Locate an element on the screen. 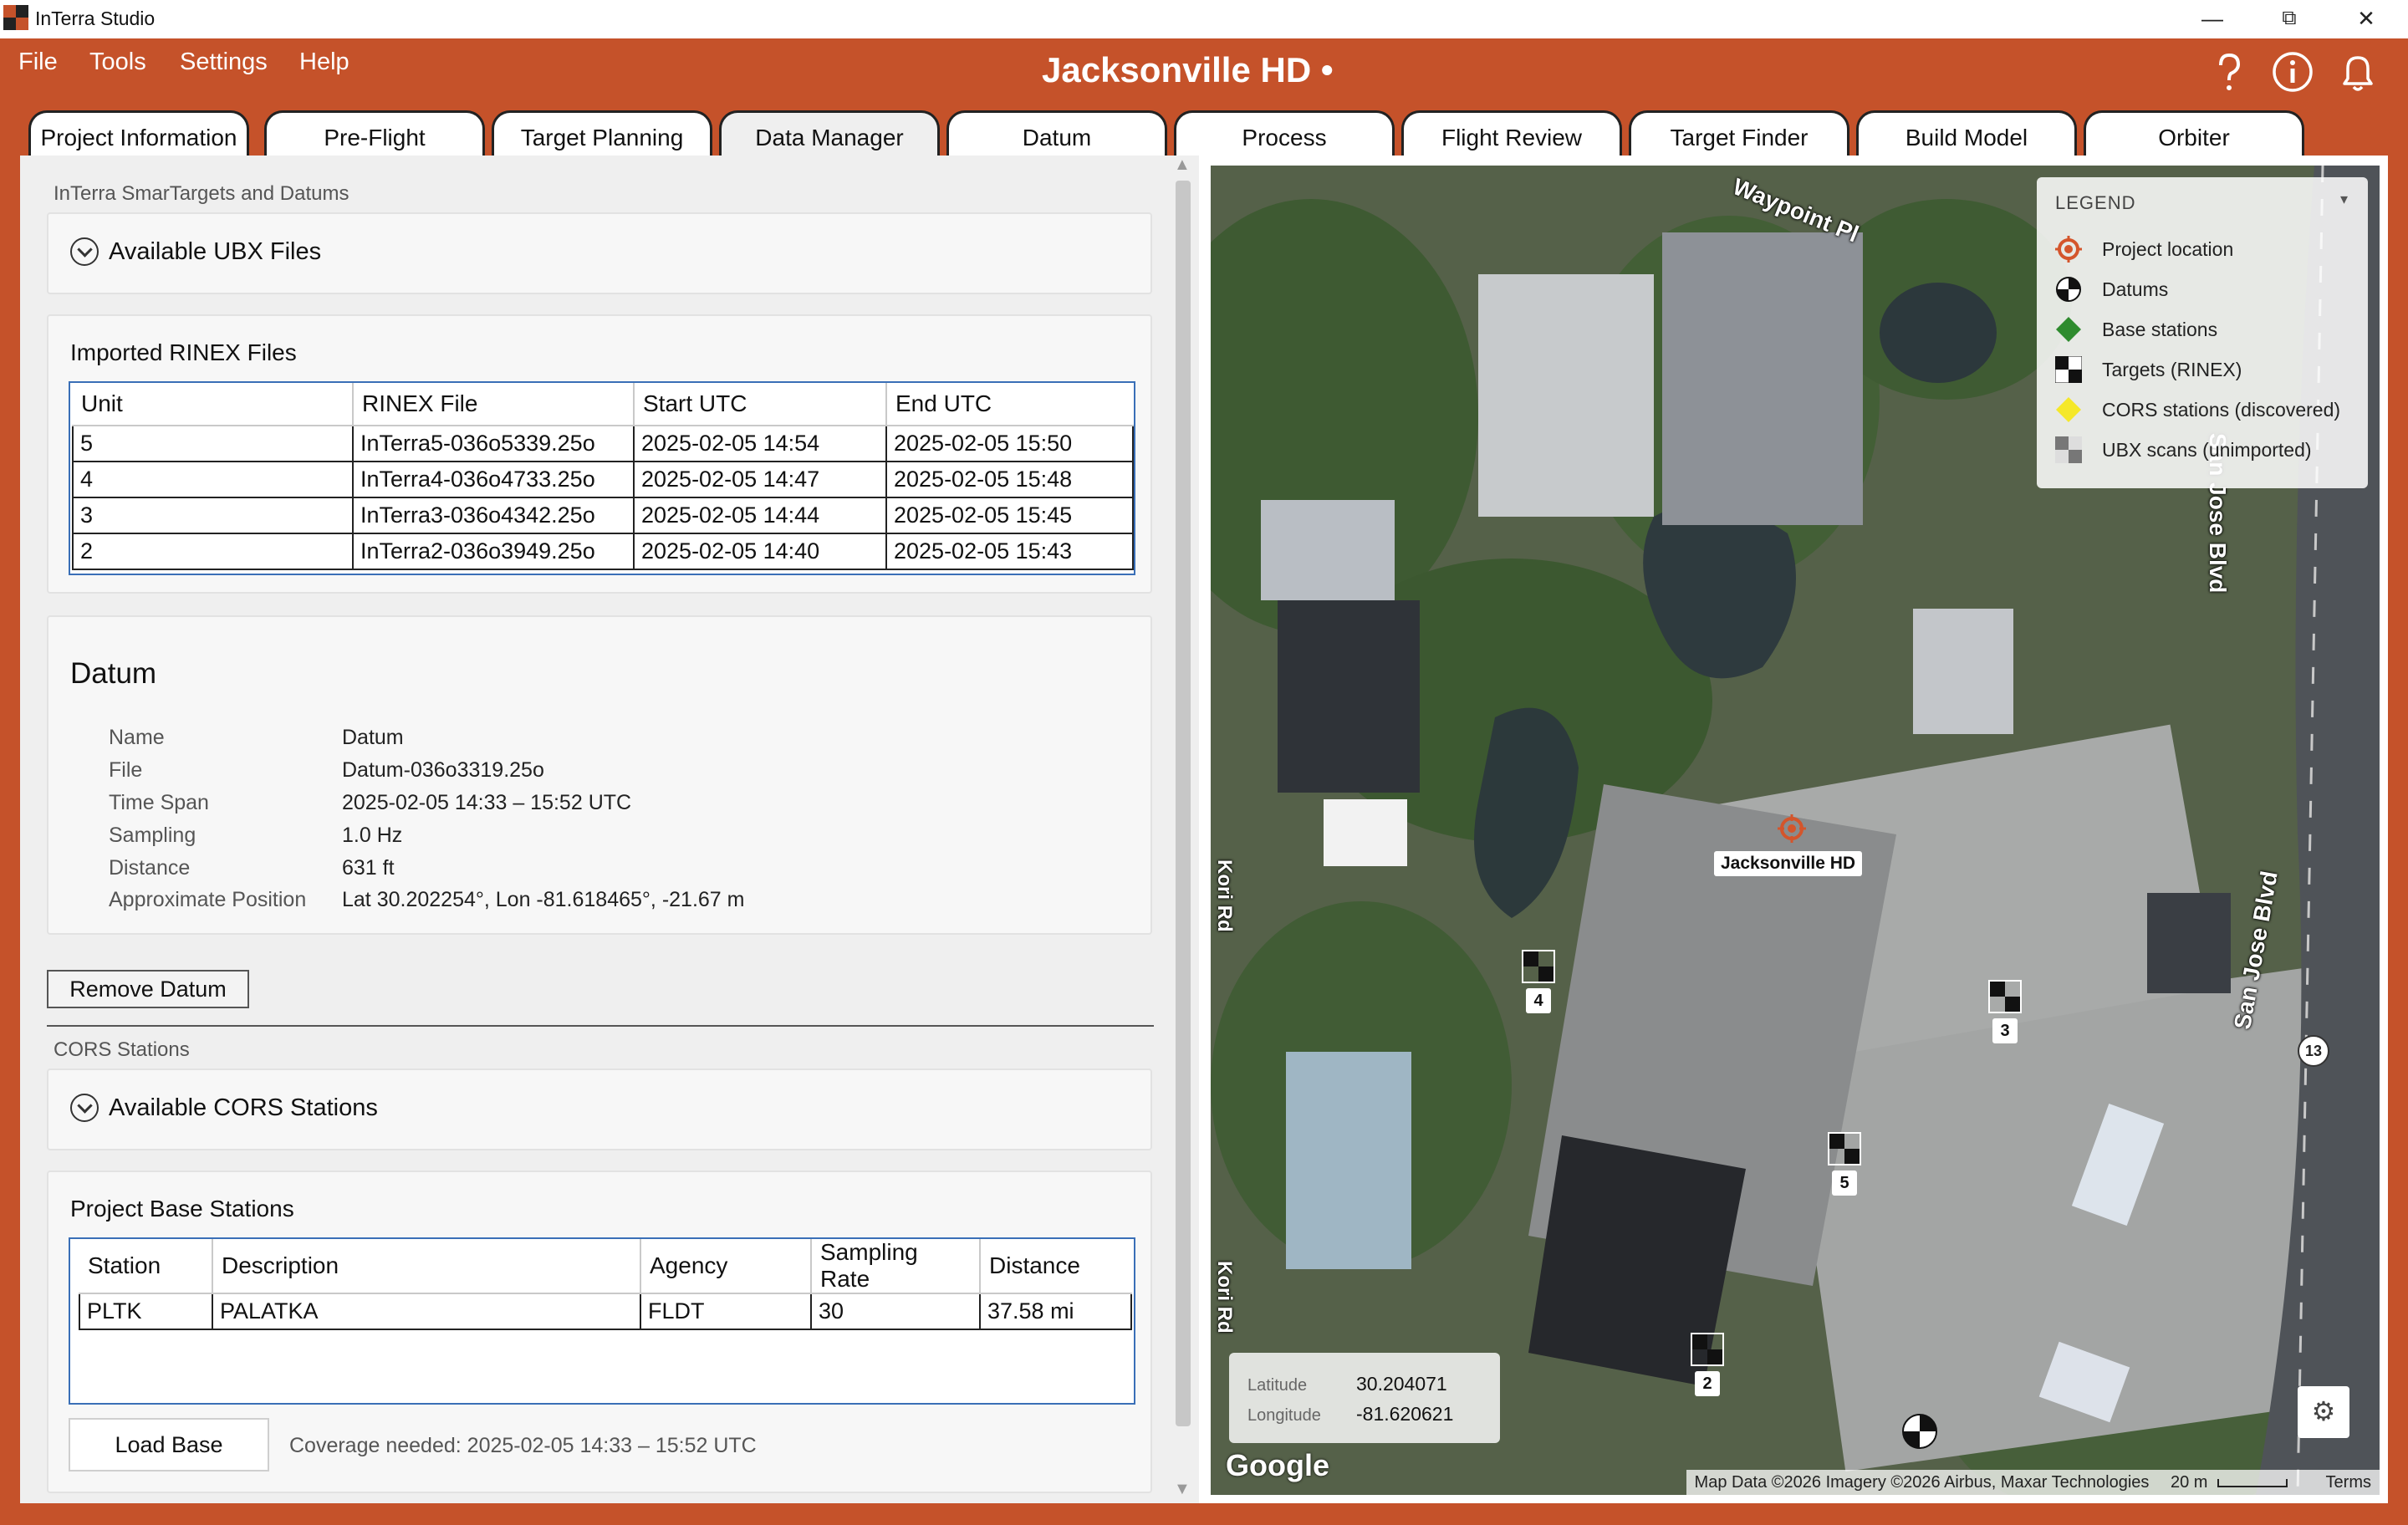 The image size is (2408, 1525). info-icon is located at coordinates (2292, 72).